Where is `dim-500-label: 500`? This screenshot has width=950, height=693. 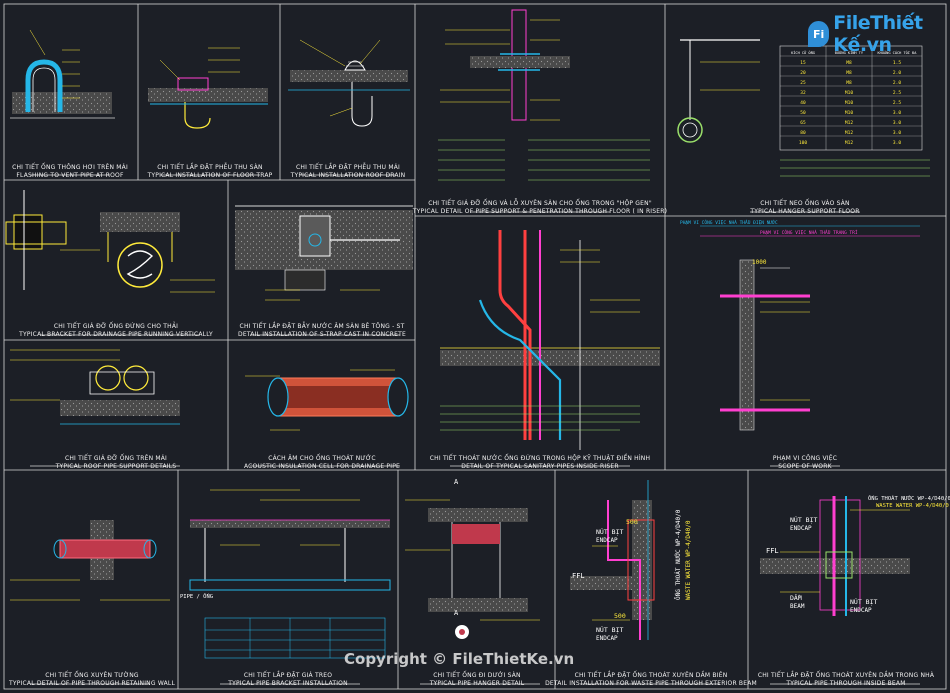
dim-500-label: 500 is located at coordinates (632, 522).